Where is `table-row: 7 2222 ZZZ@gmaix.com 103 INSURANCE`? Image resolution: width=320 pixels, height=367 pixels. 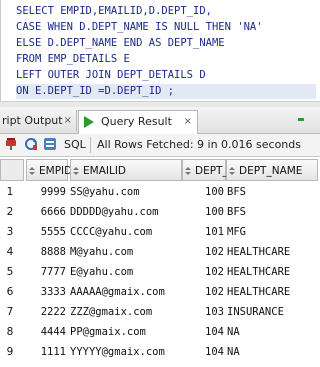
table-row: 7 2222 ZZZ@gmaix.com 103 INSURANCE is located at coordinates (160, 312).